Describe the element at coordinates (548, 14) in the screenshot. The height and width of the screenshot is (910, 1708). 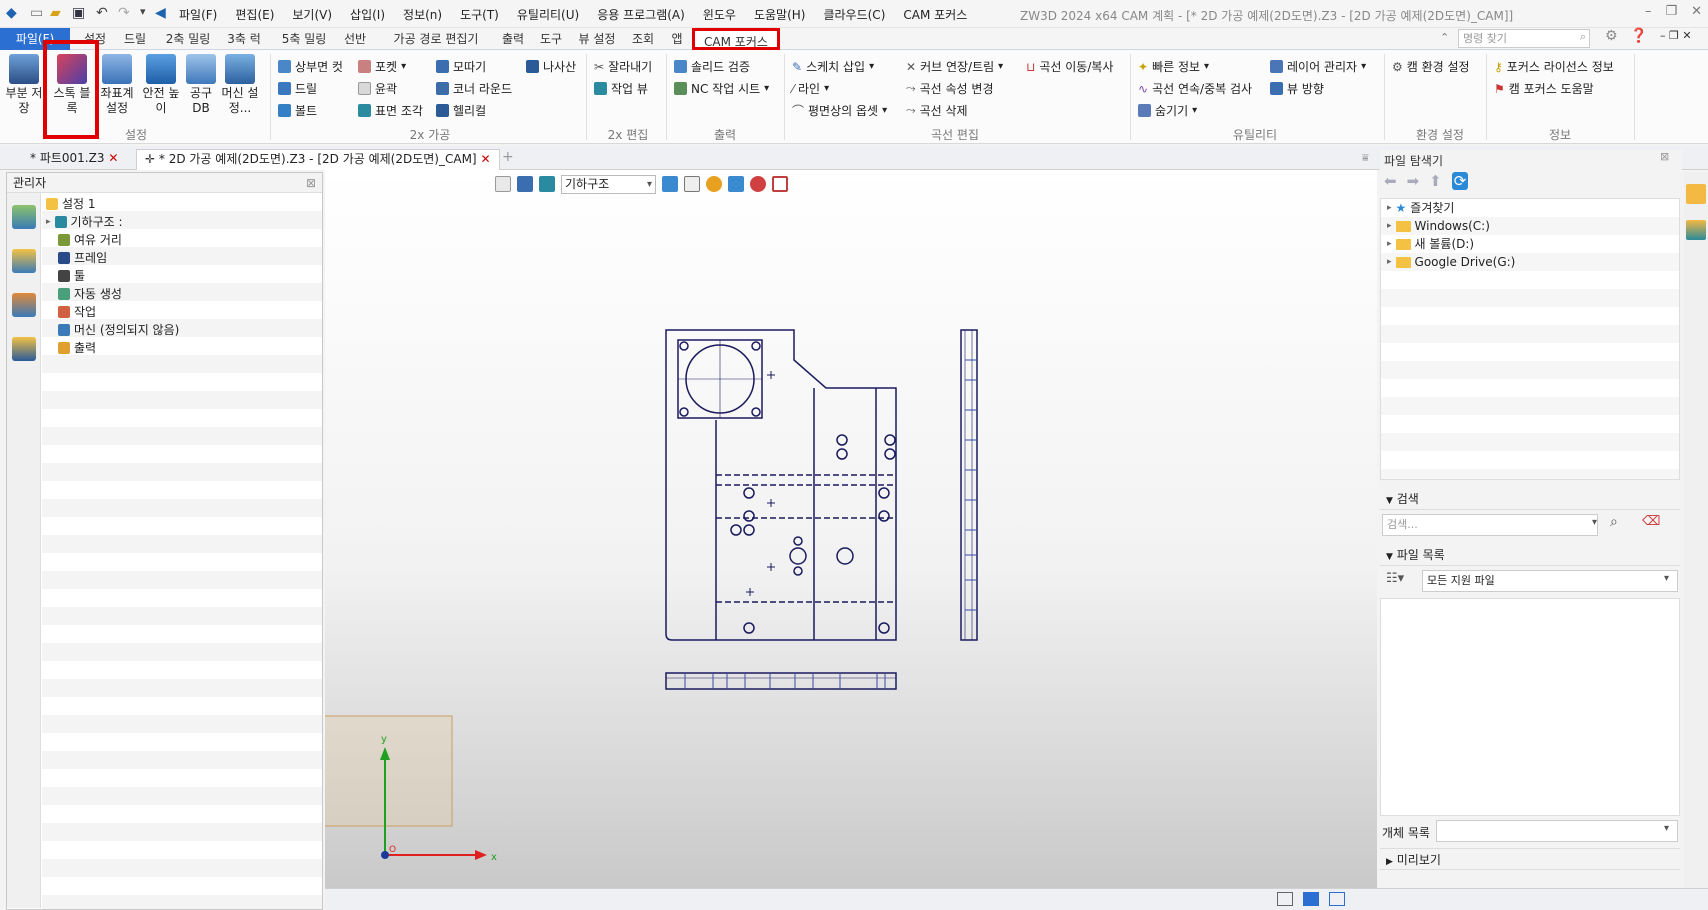
I see `menu-utility: 유틸리티(U)` at that location.